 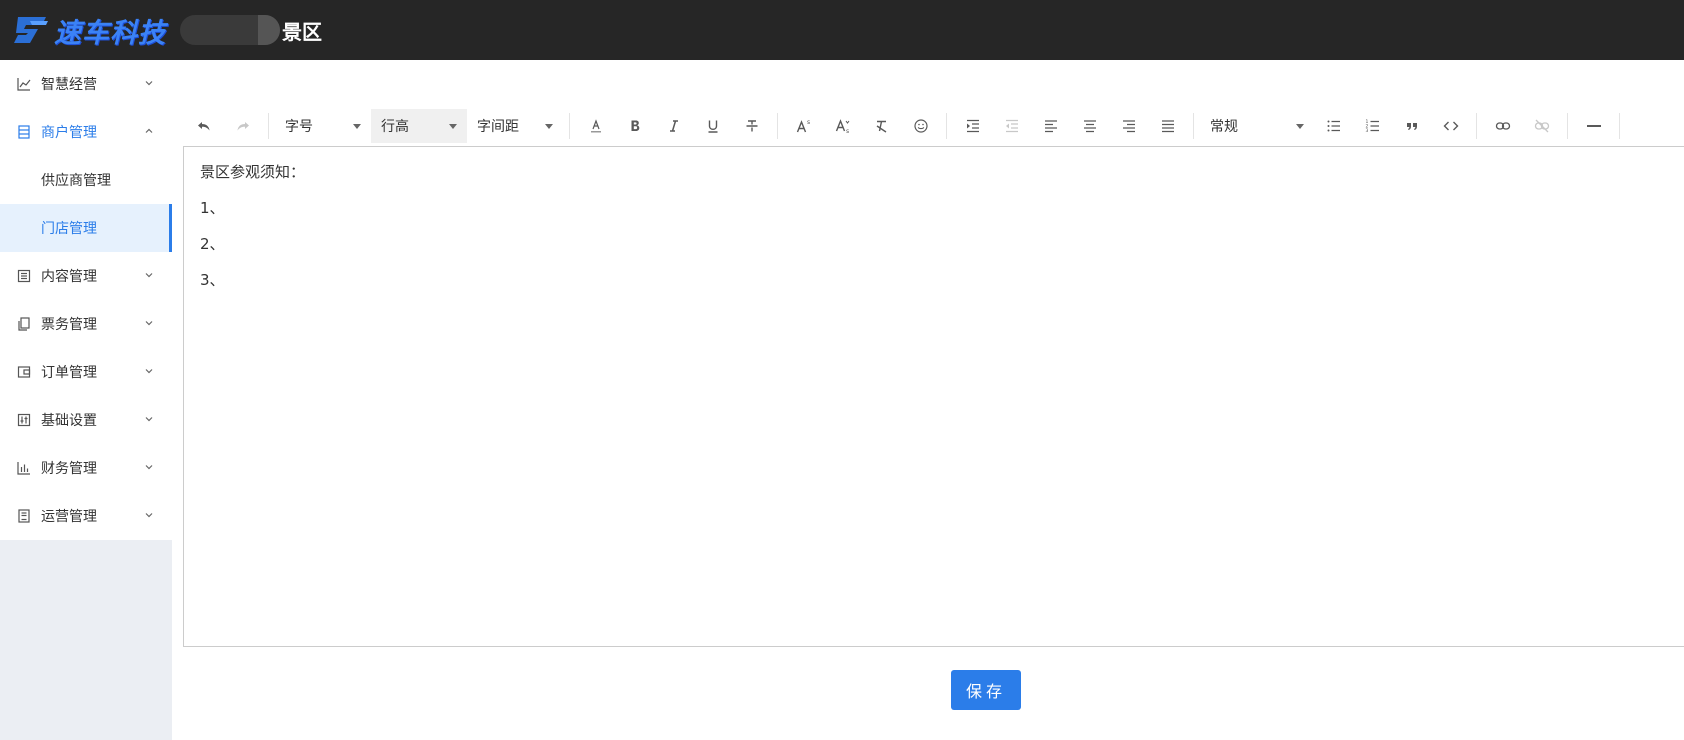 I want to click on outdent-button, so click(x=1011, y=126).